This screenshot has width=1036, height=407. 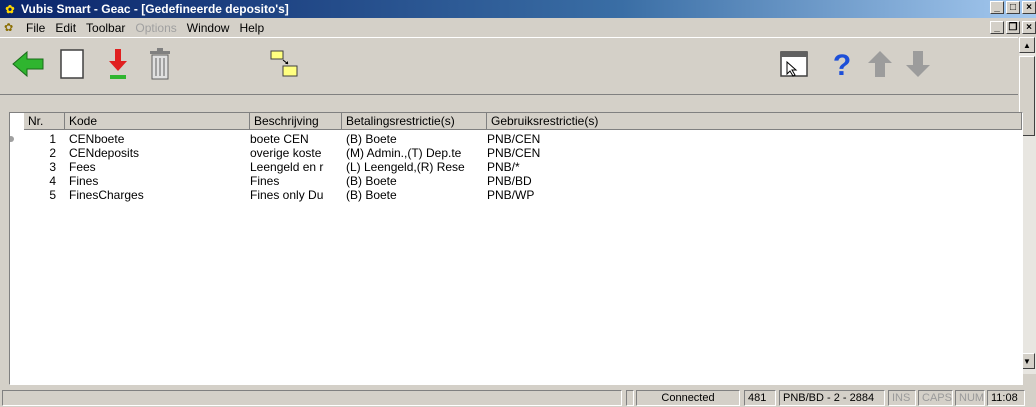 What do you see at coordinates (296, 121) in the screenshot?
I see `column-header-beschrijving: Beschrijving` at bounding box center [296, 121].